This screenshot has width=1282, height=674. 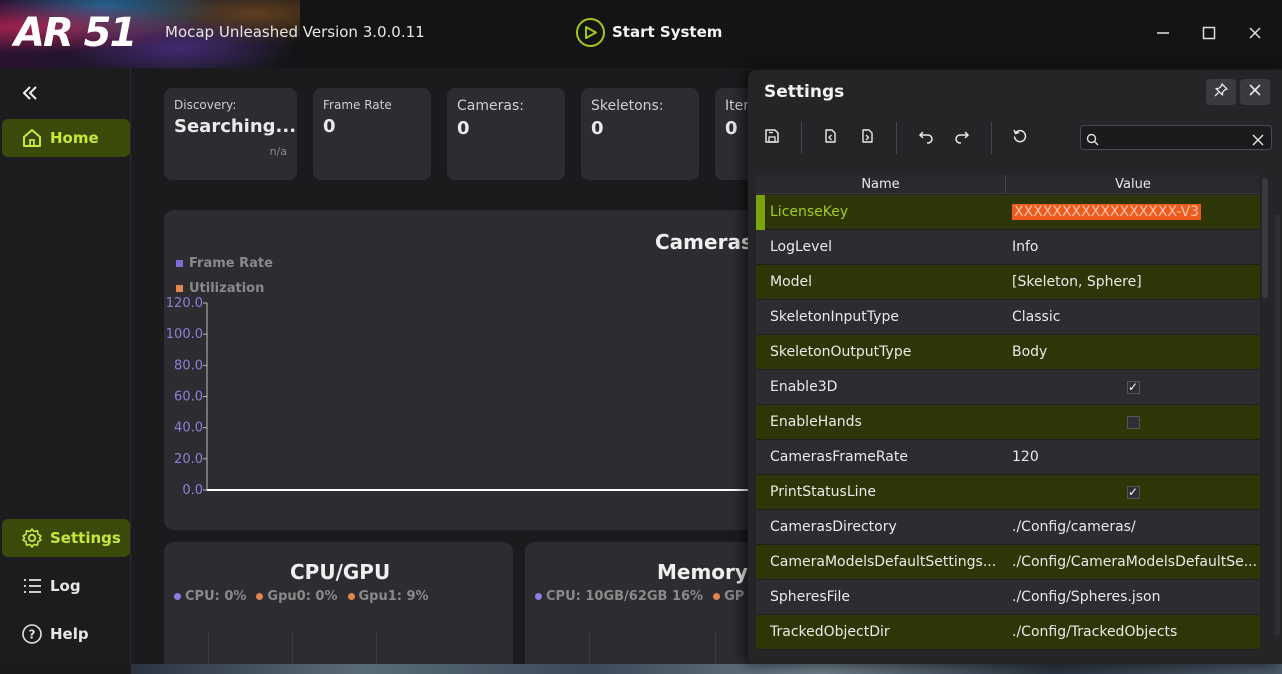 I want to click on help-icon: ?, so click(x=32, y=634).